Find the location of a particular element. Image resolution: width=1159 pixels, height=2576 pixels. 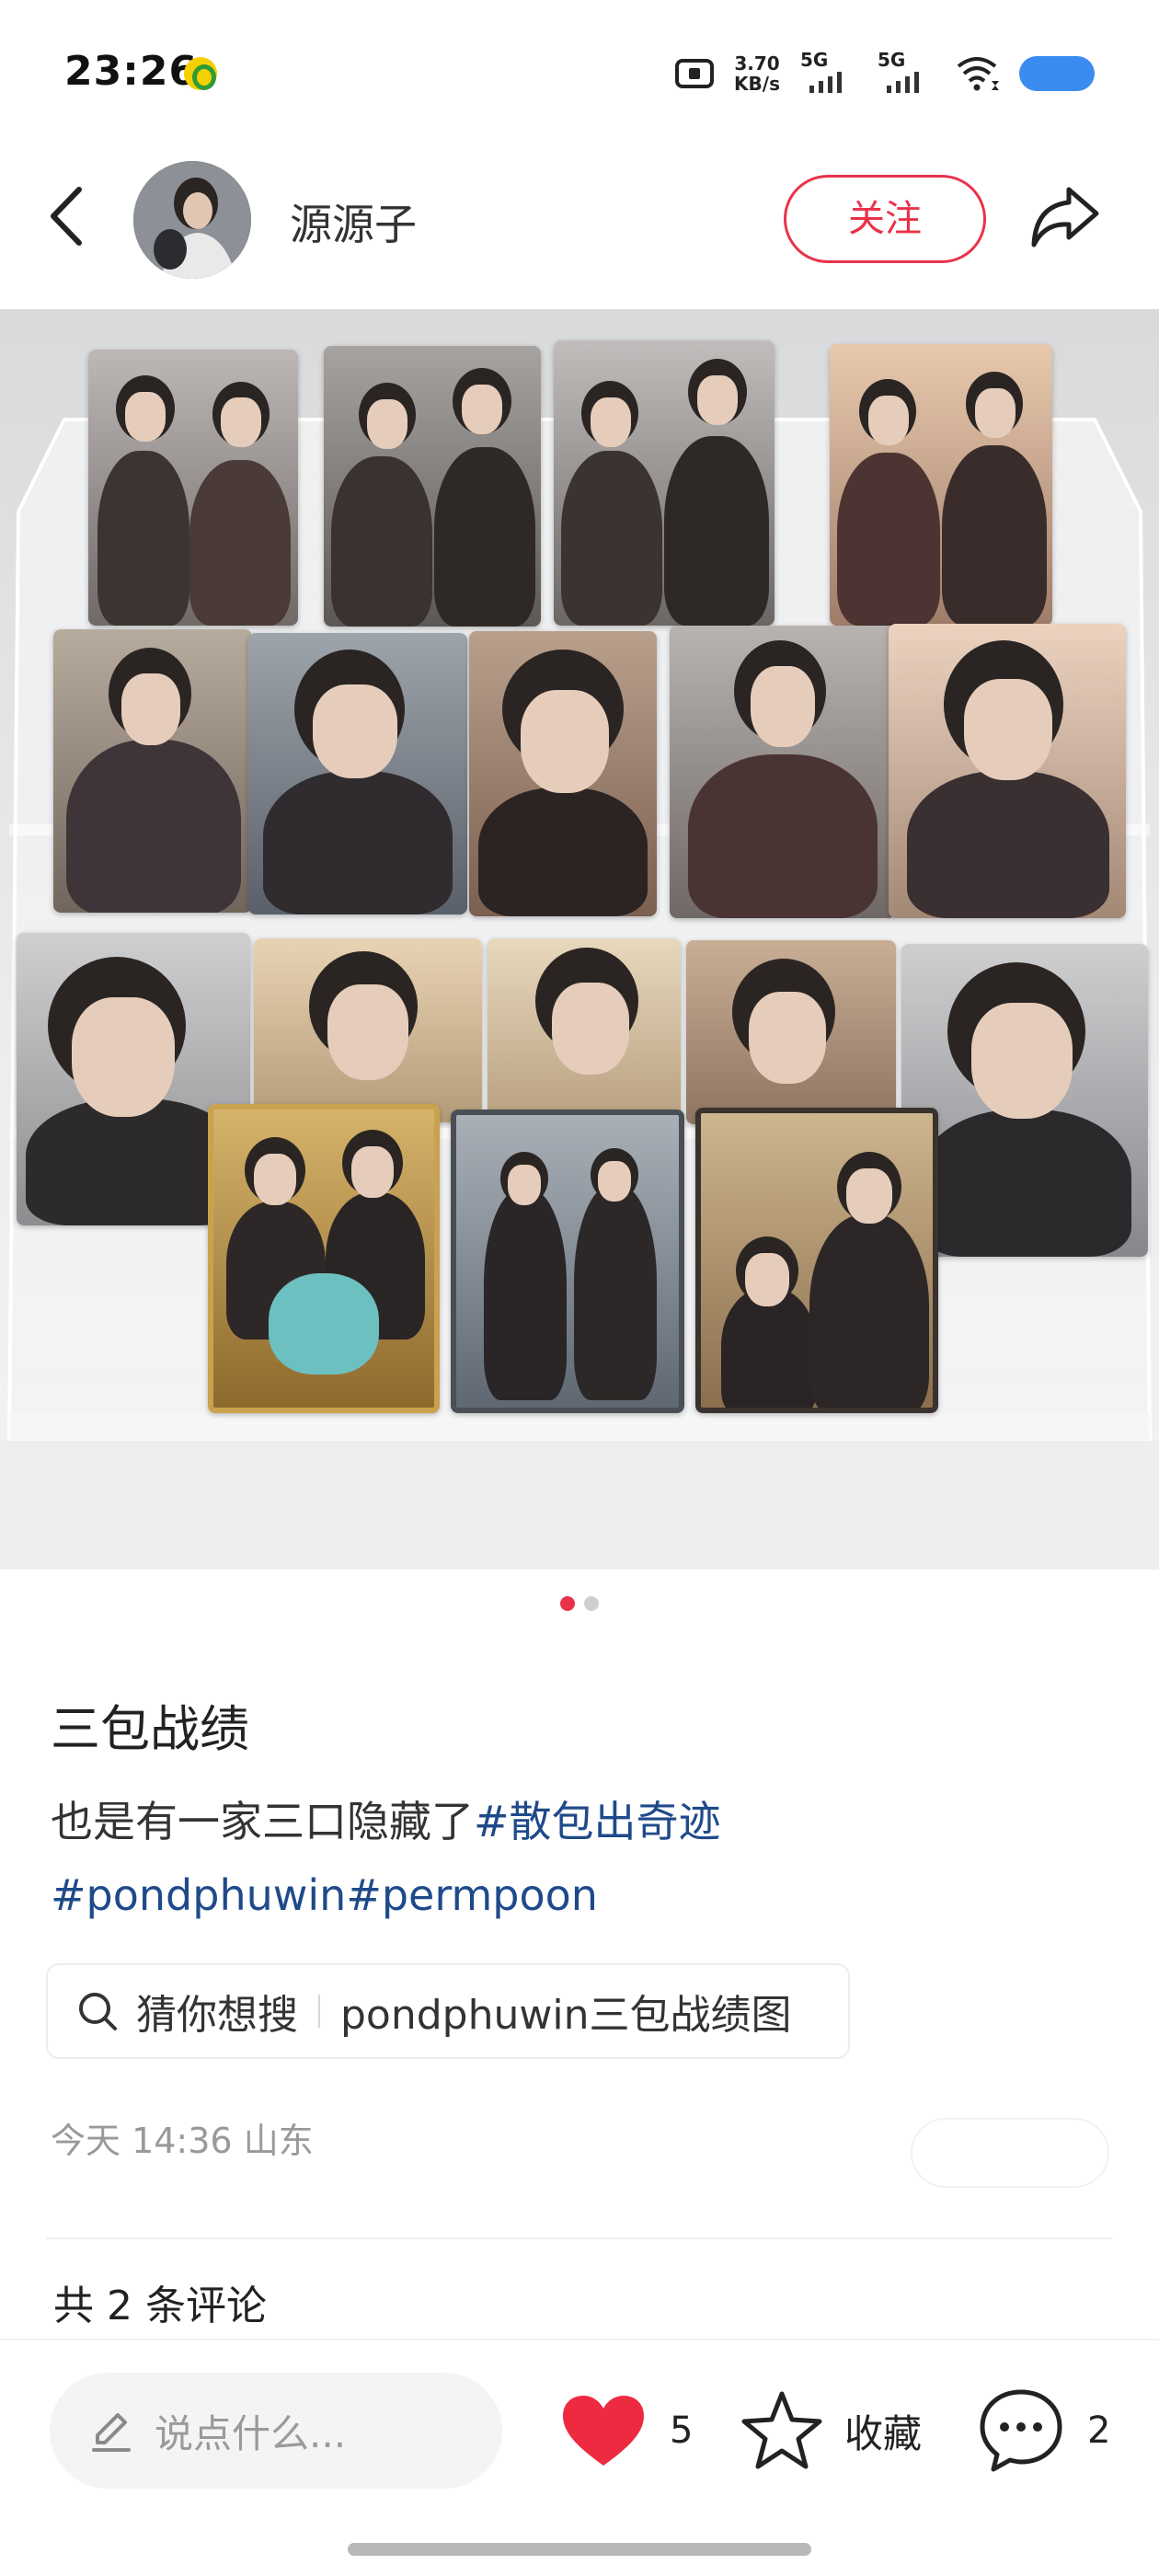

search-suggestion-lead: 猜你想搜 is located at coordinates (217, 2016).